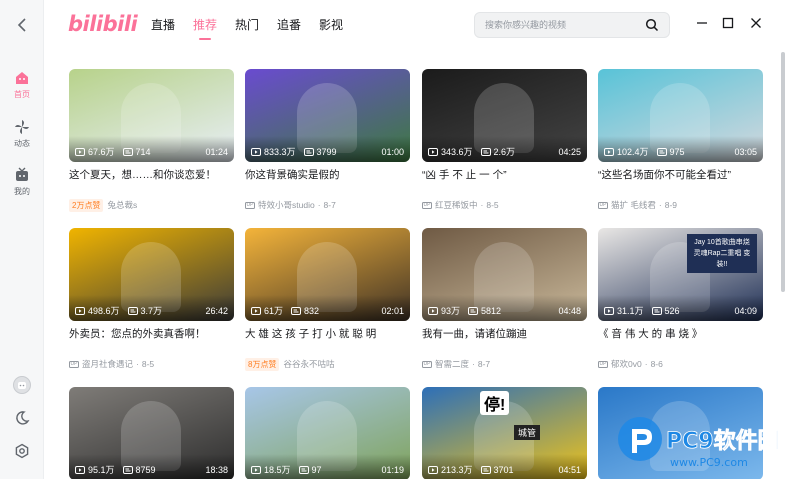 This screenshot has height=479, width=788. What do you see at coordinates (308, 364) in the screenshot?
I see `uploader-name: 谷谷永不咕咕` at bounding box center [308, 364].